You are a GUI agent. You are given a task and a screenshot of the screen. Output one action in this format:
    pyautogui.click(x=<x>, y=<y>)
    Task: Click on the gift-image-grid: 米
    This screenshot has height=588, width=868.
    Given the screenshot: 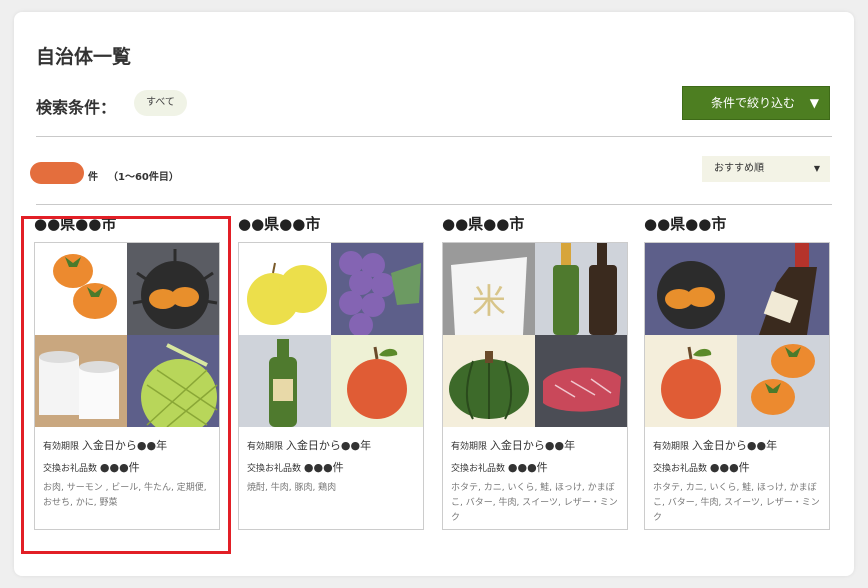 What is the action you would take?
    pyautogui.click(x=535, y=335)
    